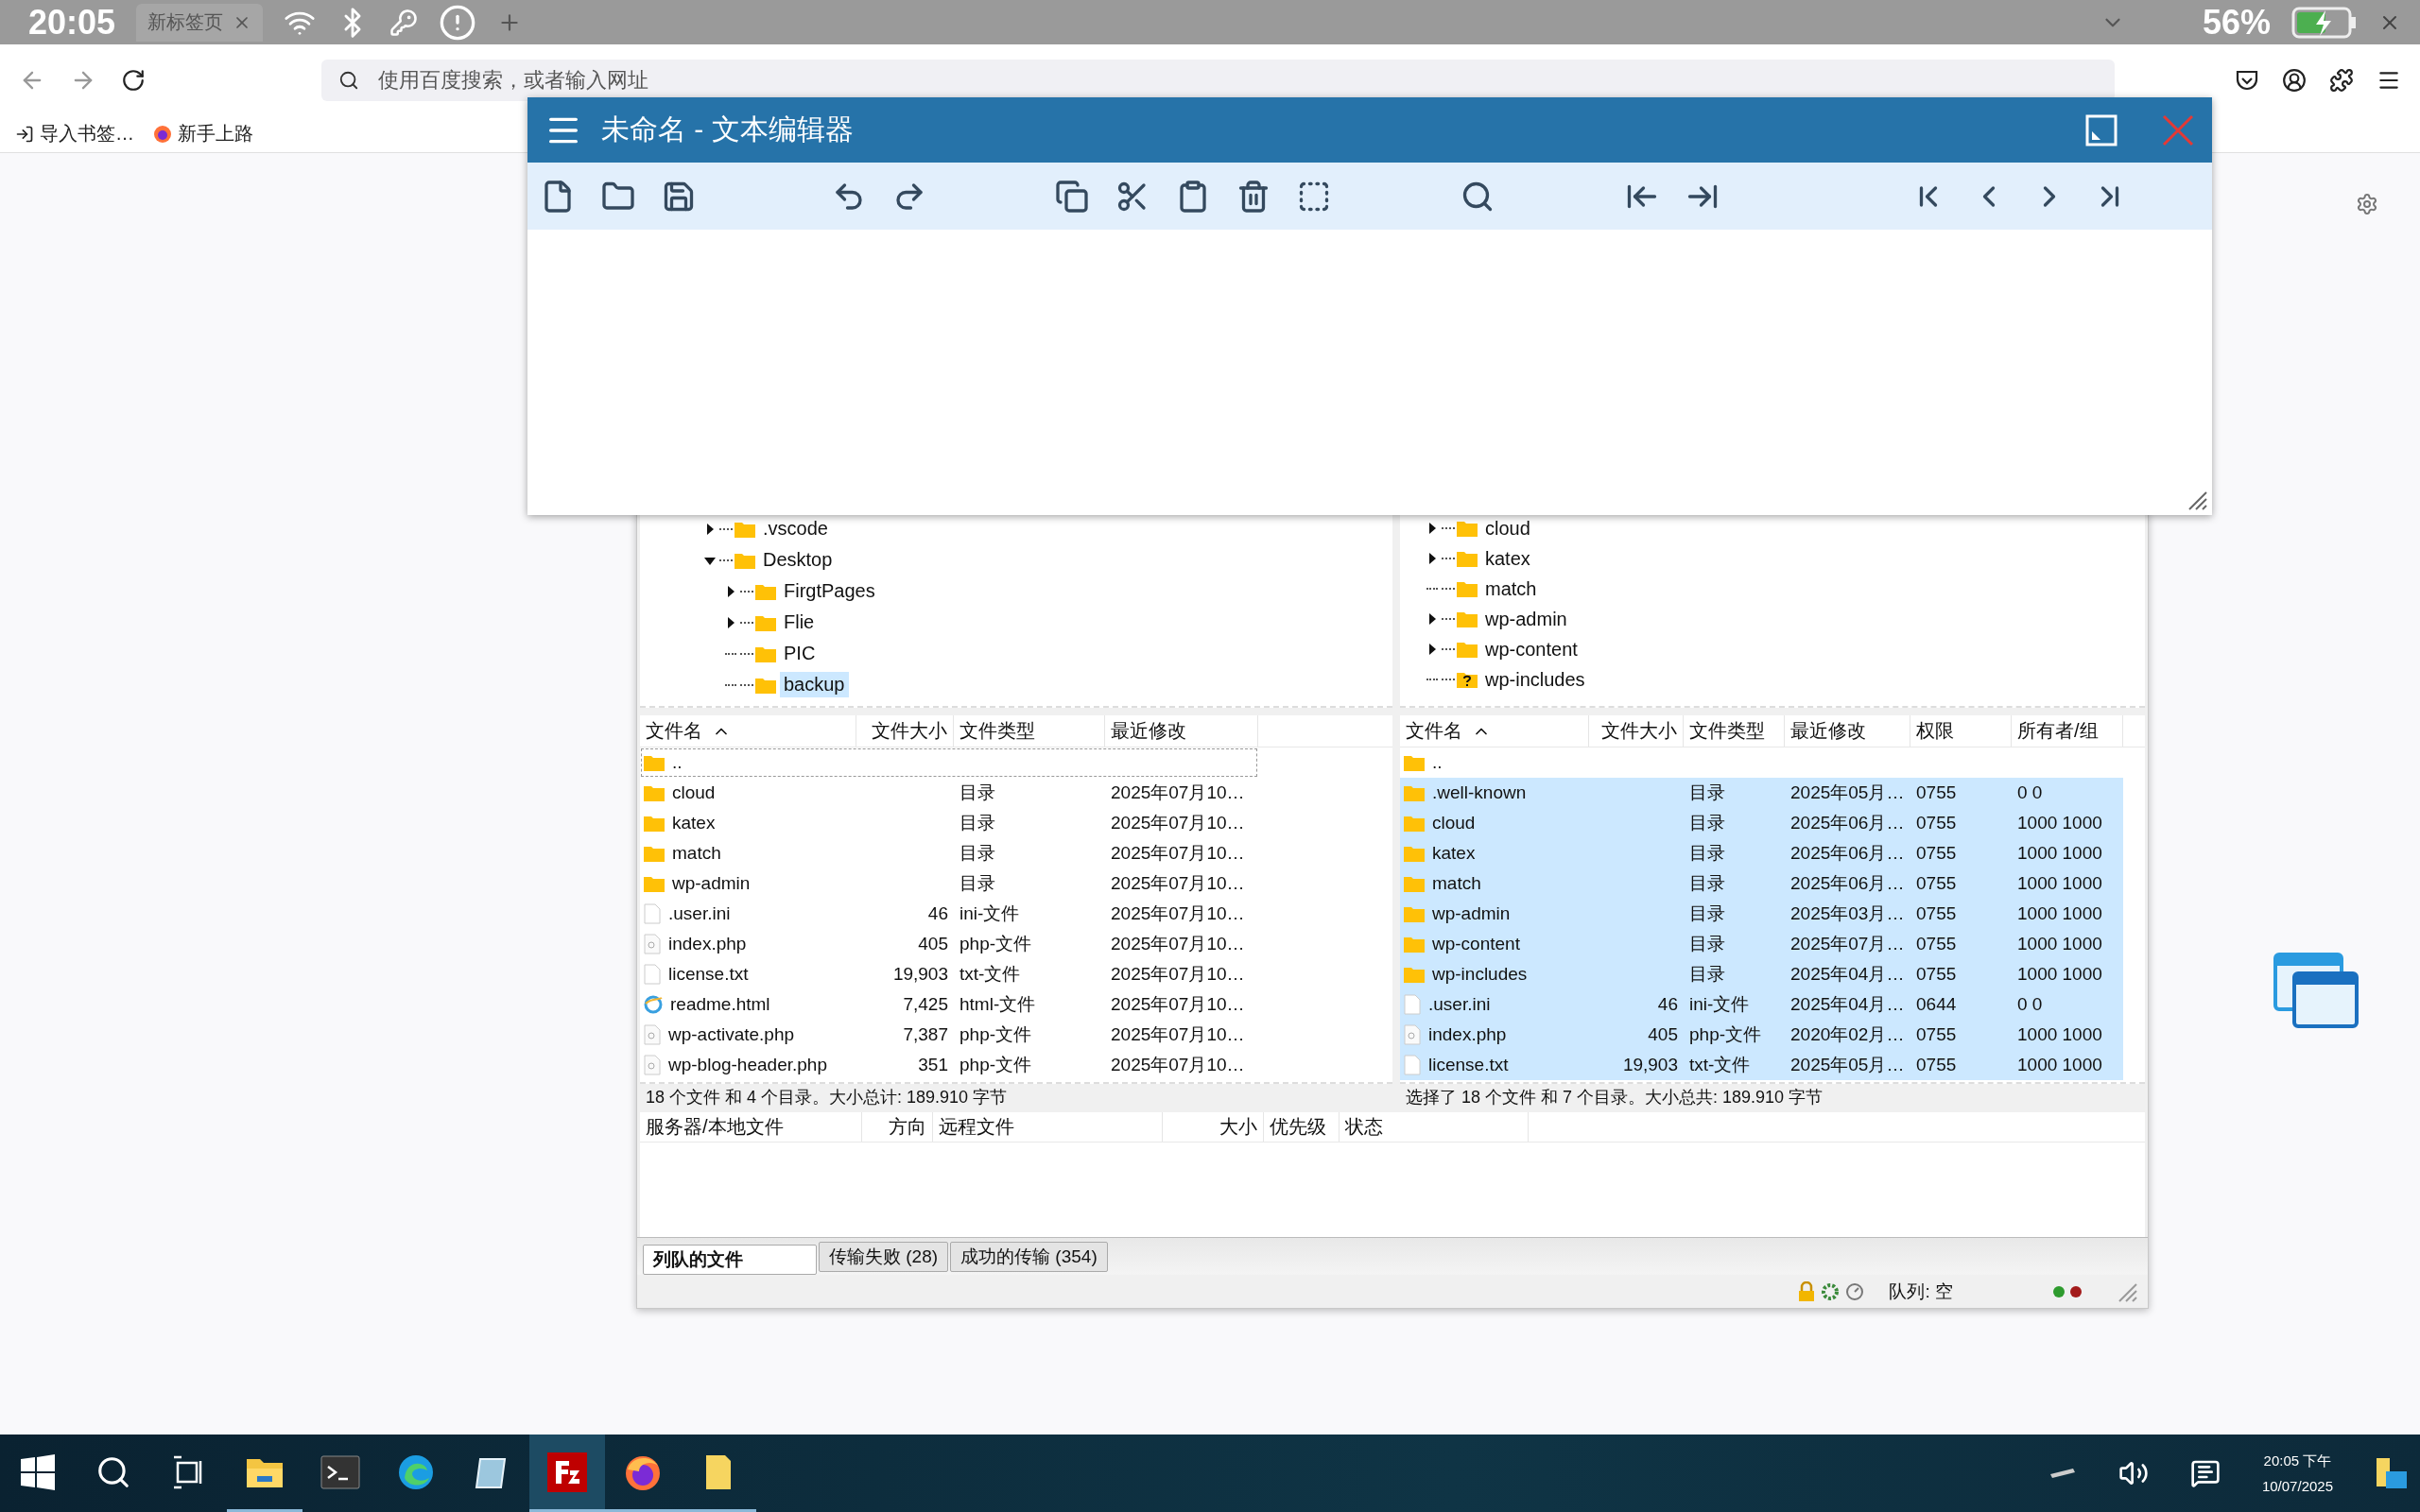  I want to click on file-row: .user.ini 46 ini-文件 2025年04月… 0644 0 0, so click(1761, 1004).